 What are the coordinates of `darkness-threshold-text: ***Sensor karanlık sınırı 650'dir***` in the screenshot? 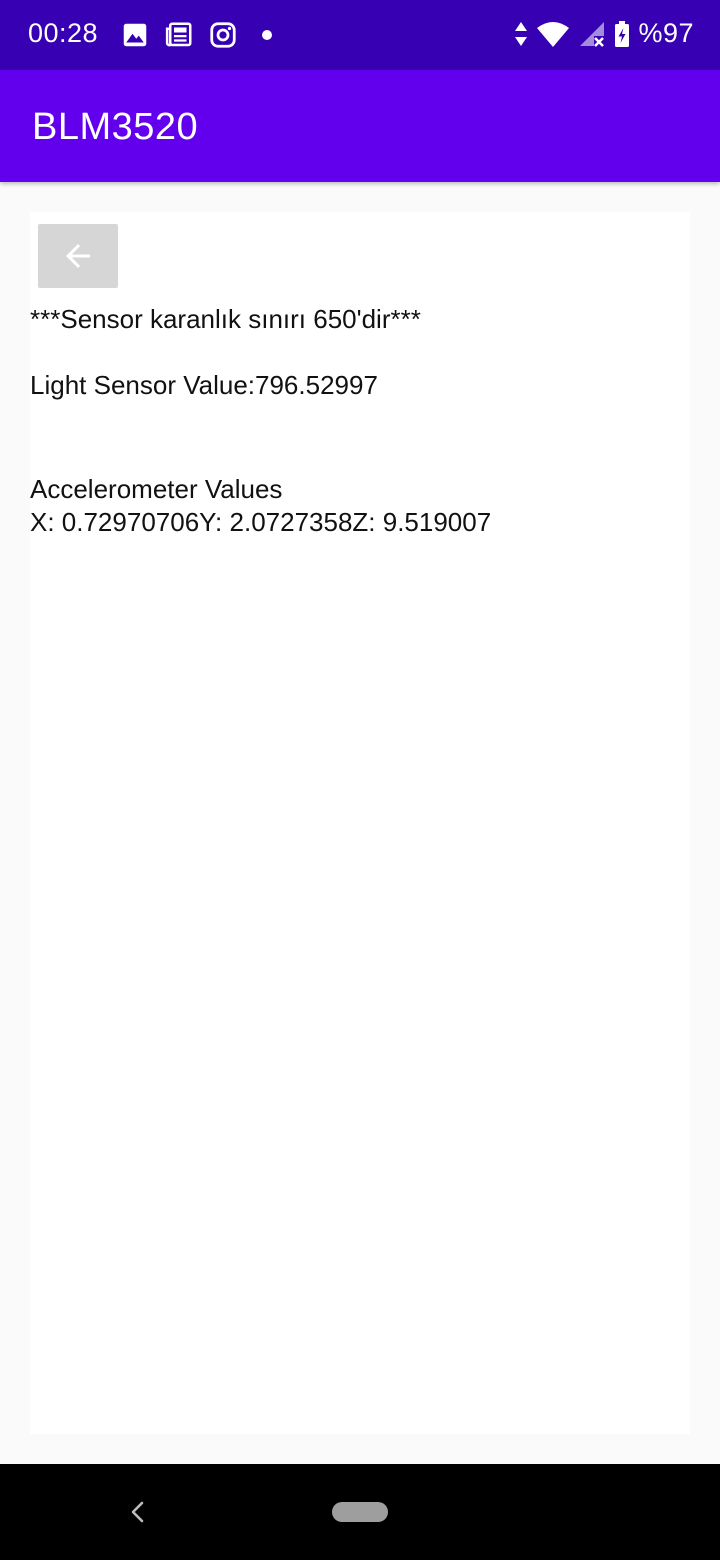 It's located at (225, 319).